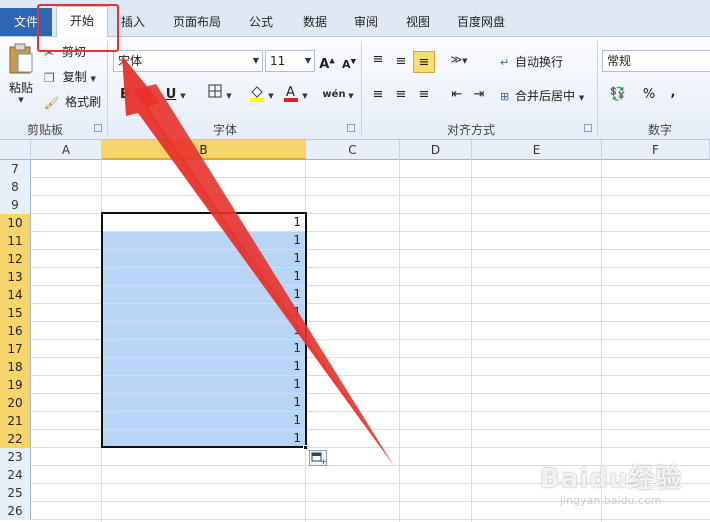 The image size is (710, 522). What do you see at coordinates (20, 88) in the screenshot?
I see `paste-label: 粘贴` at bounding box center [20, 88].